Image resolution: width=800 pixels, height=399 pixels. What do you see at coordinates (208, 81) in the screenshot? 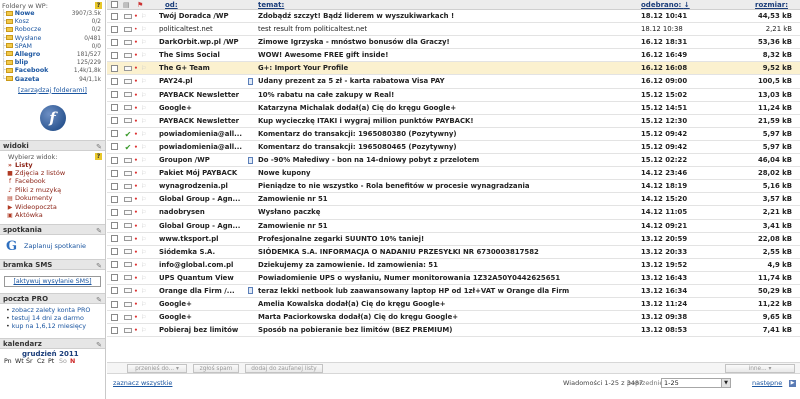
I see `sender: PAY24.pl` at bounding box center [208, 81].